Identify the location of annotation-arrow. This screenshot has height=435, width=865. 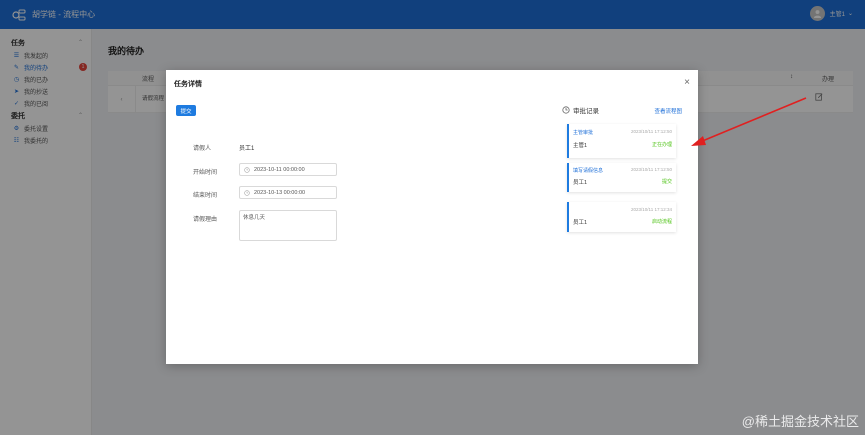
(749, 121).